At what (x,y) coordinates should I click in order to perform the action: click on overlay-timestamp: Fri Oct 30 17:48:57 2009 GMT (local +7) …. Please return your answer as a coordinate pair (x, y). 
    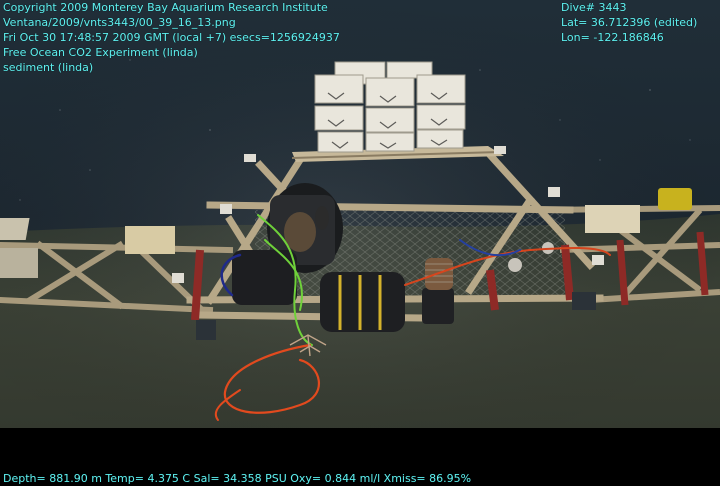
    Looking at the image, I should click on (171, 37).